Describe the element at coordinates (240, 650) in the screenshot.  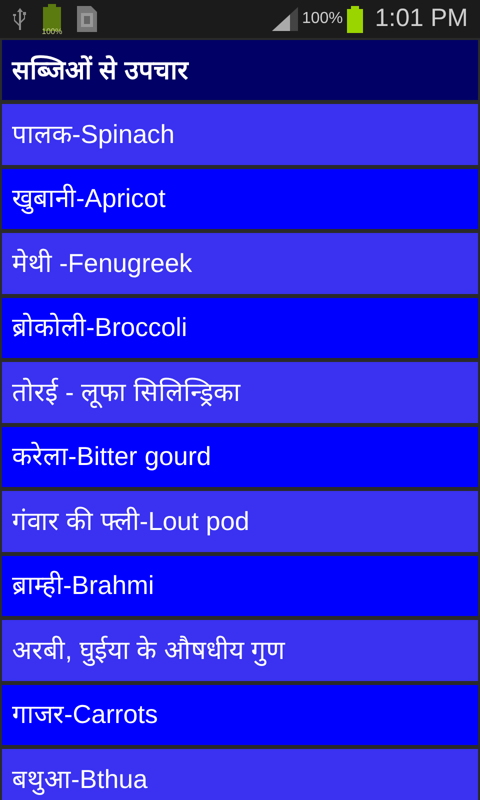
I see `list-item: अरबी, घुईया के औषधीय गुण` at that location.